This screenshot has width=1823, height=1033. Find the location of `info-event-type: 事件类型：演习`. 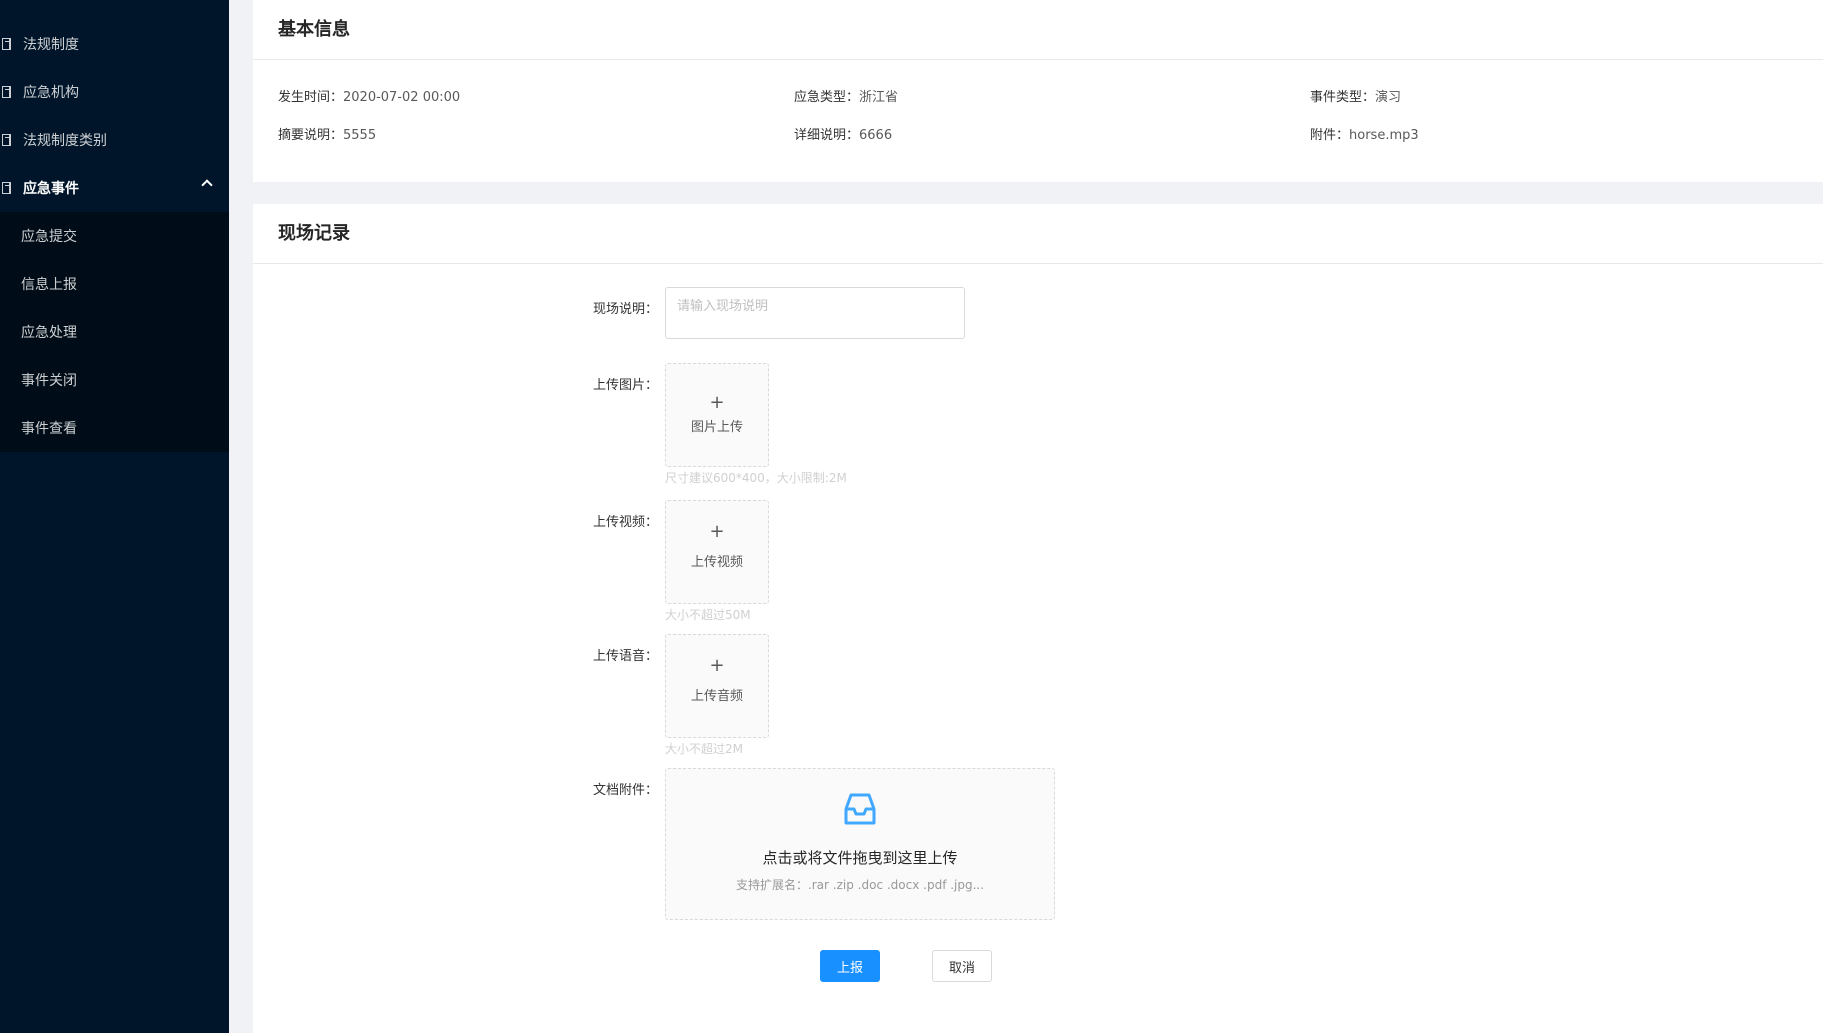

info-event-type: 事件类型：演习 is located at coordinates (1356, 97).